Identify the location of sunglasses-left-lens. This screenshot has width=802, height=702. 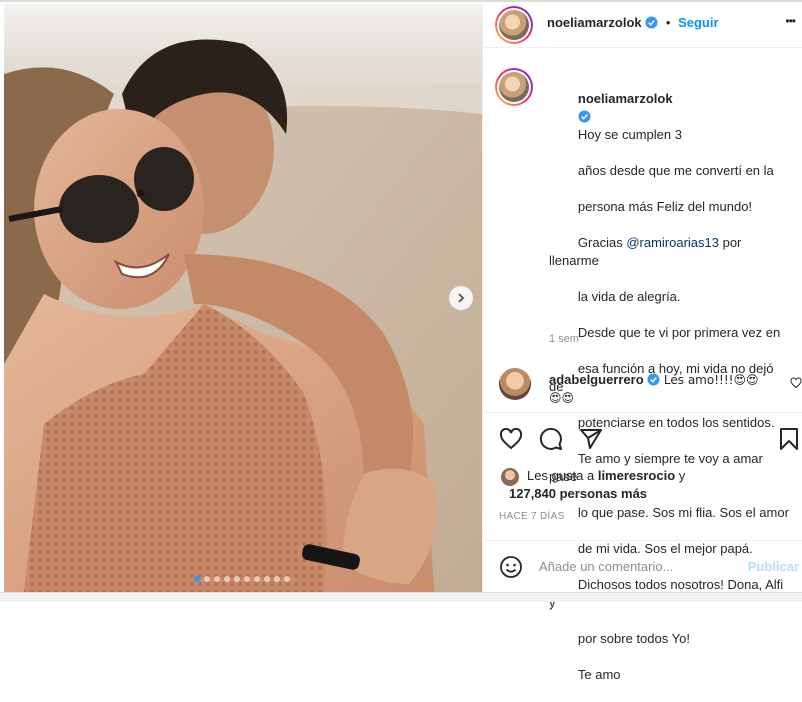
(99, 209).